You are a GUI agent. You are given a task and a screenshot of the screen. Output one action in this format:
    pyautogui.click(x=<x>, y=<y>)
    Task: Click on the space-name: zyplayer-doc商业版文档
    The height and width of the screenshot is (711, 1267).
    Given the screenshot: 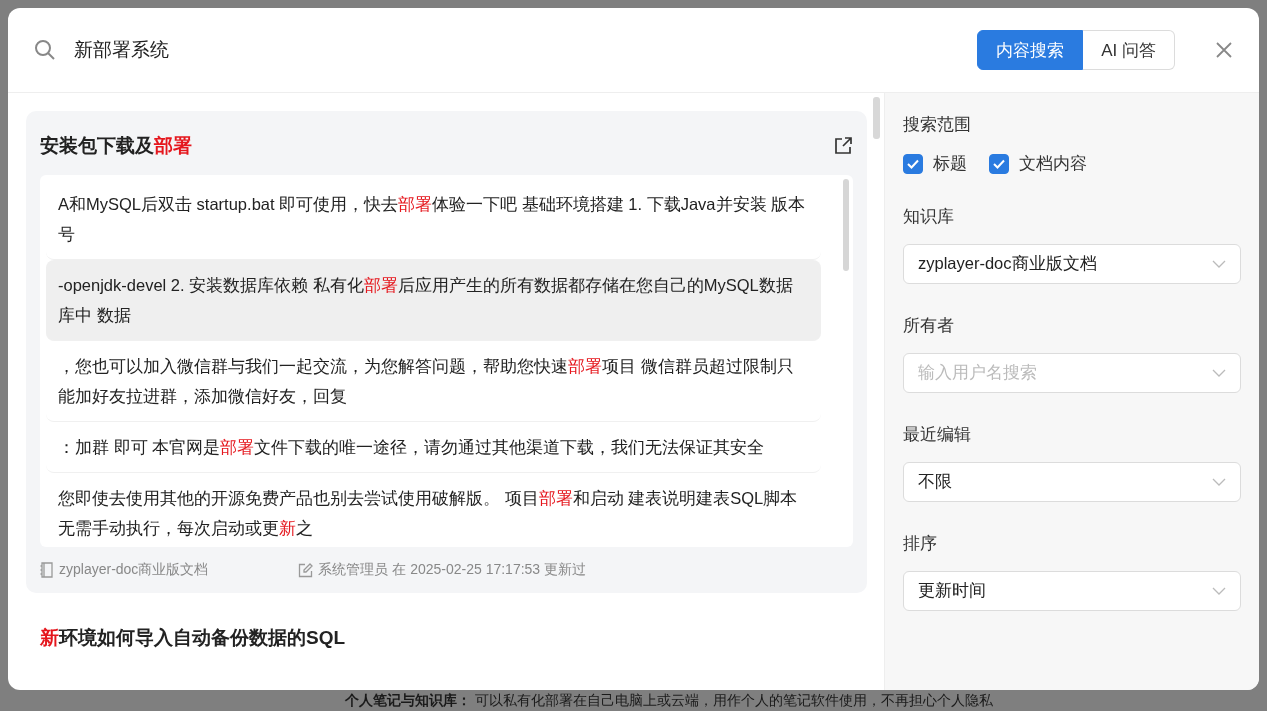 What is the action you would take?
    pyautogui.click(x=134, y=570)
    